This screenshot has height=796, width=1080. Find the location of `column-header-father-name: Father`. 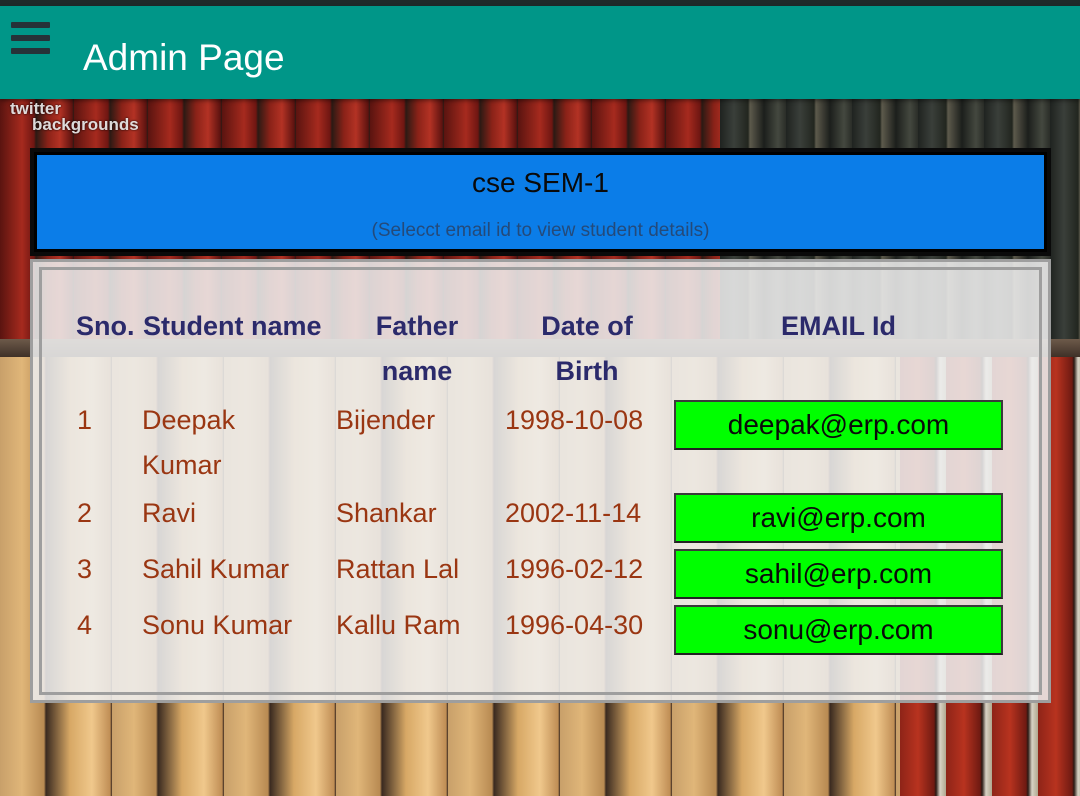

column-header-father-name: Father is located at coordinates (417, 326).